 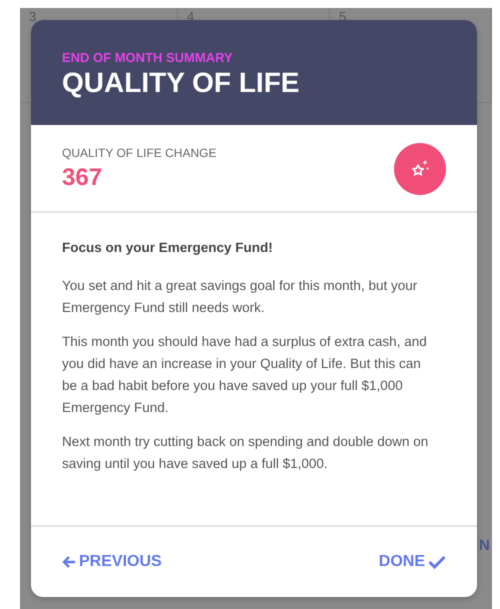 I want to click on dialog-title: QUALITY OF LIFE, so click(x=181, y=83).